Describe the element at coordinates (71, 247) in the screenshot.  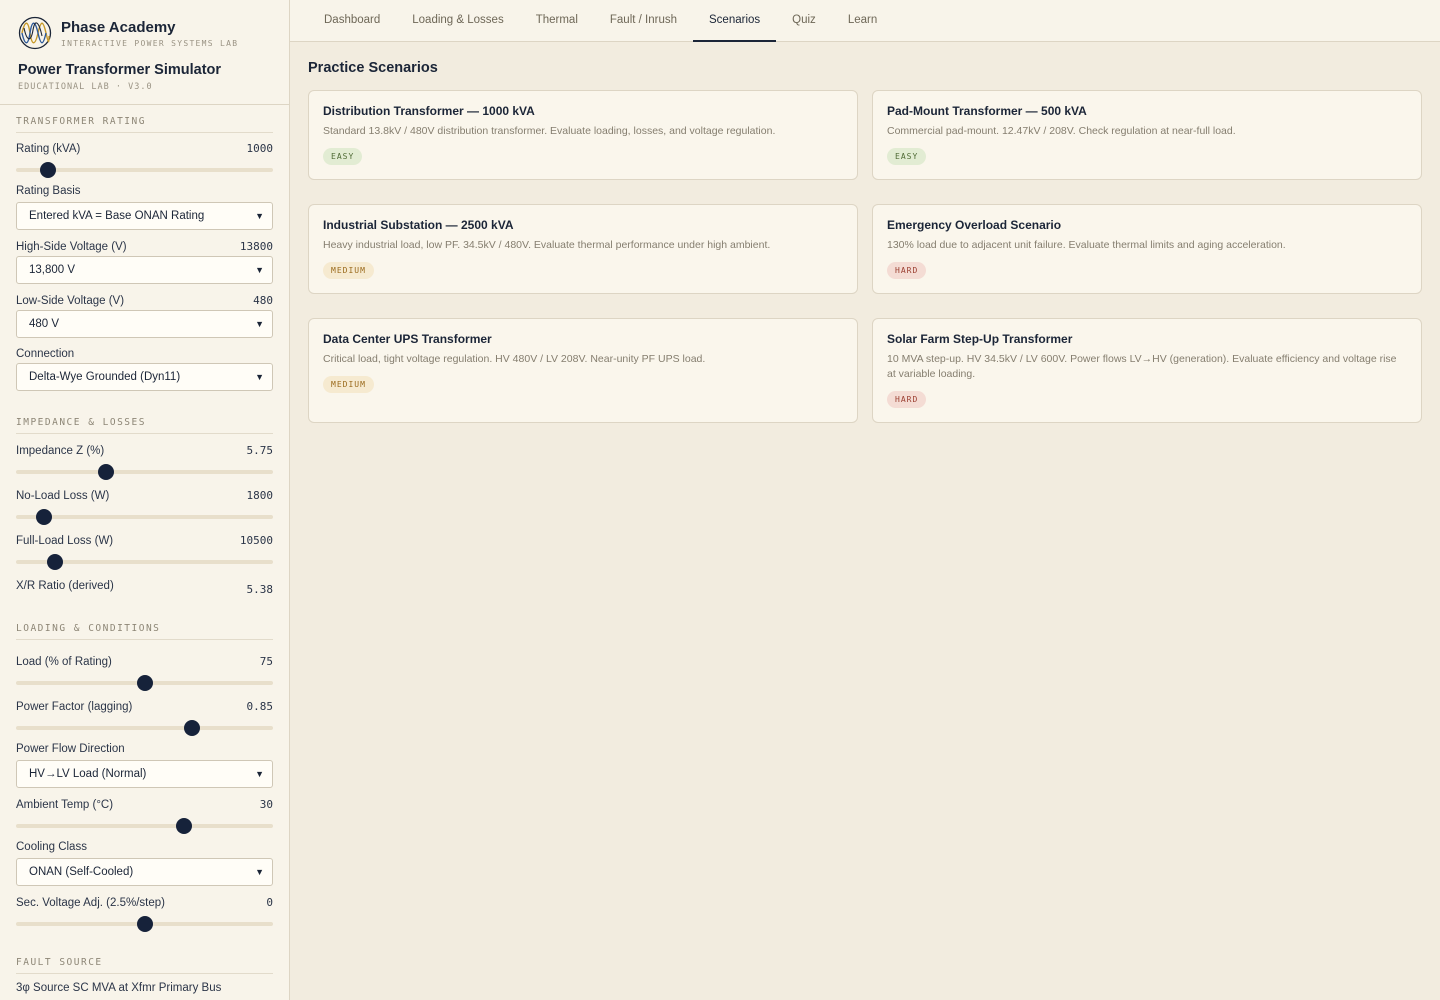
I see `hv-label: High-Side Voltage (V)` at that location.